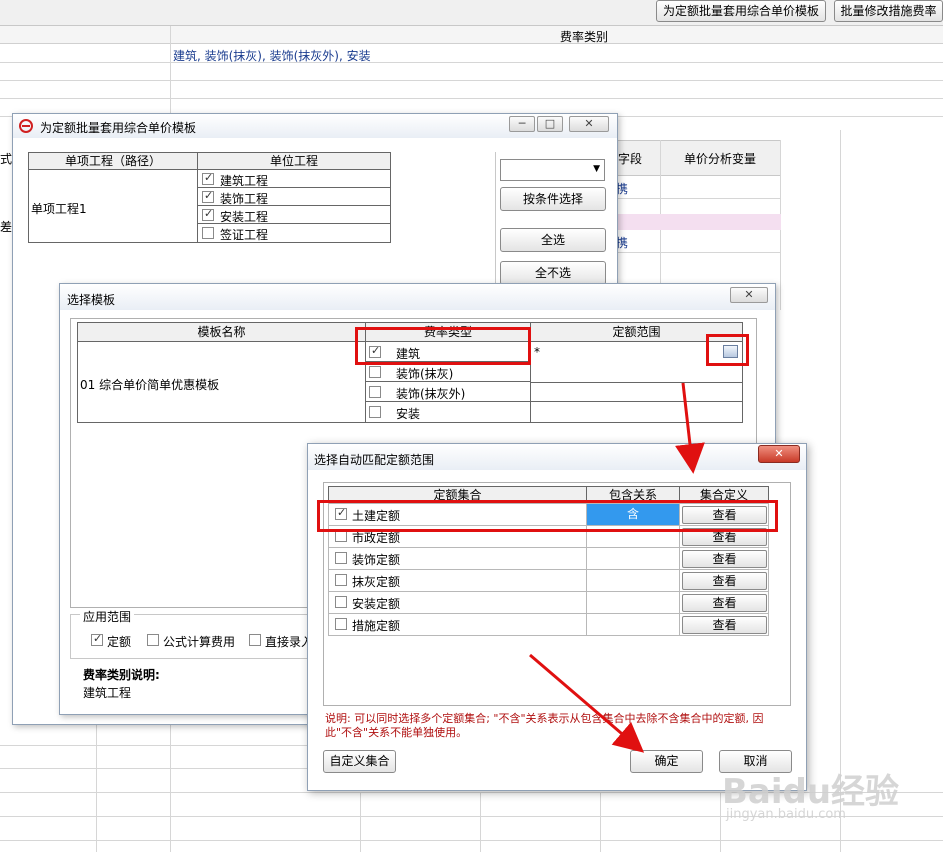 This screenshot has height=852, width=943. What do you see at coordinates (587, 703) in the screenshot?
I see `arrow-to-ok` at bounding box center [587, 703].